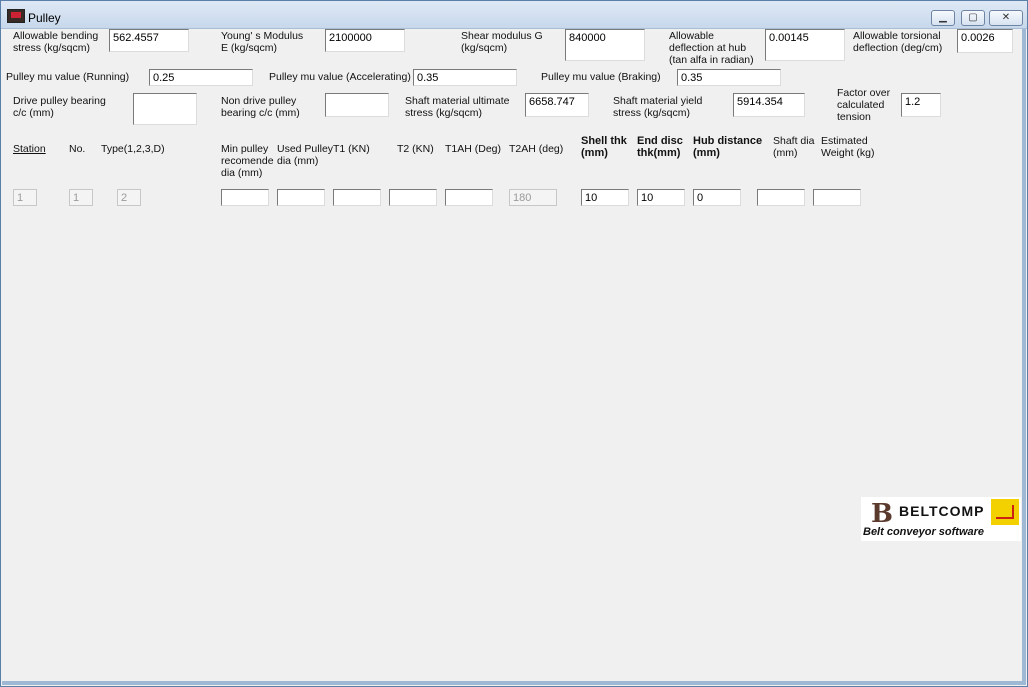 Image resolution: width=1028 pixels, height=687 pixels. I want to click on header-type: Type(1,2,3,D), so click(133, 149).